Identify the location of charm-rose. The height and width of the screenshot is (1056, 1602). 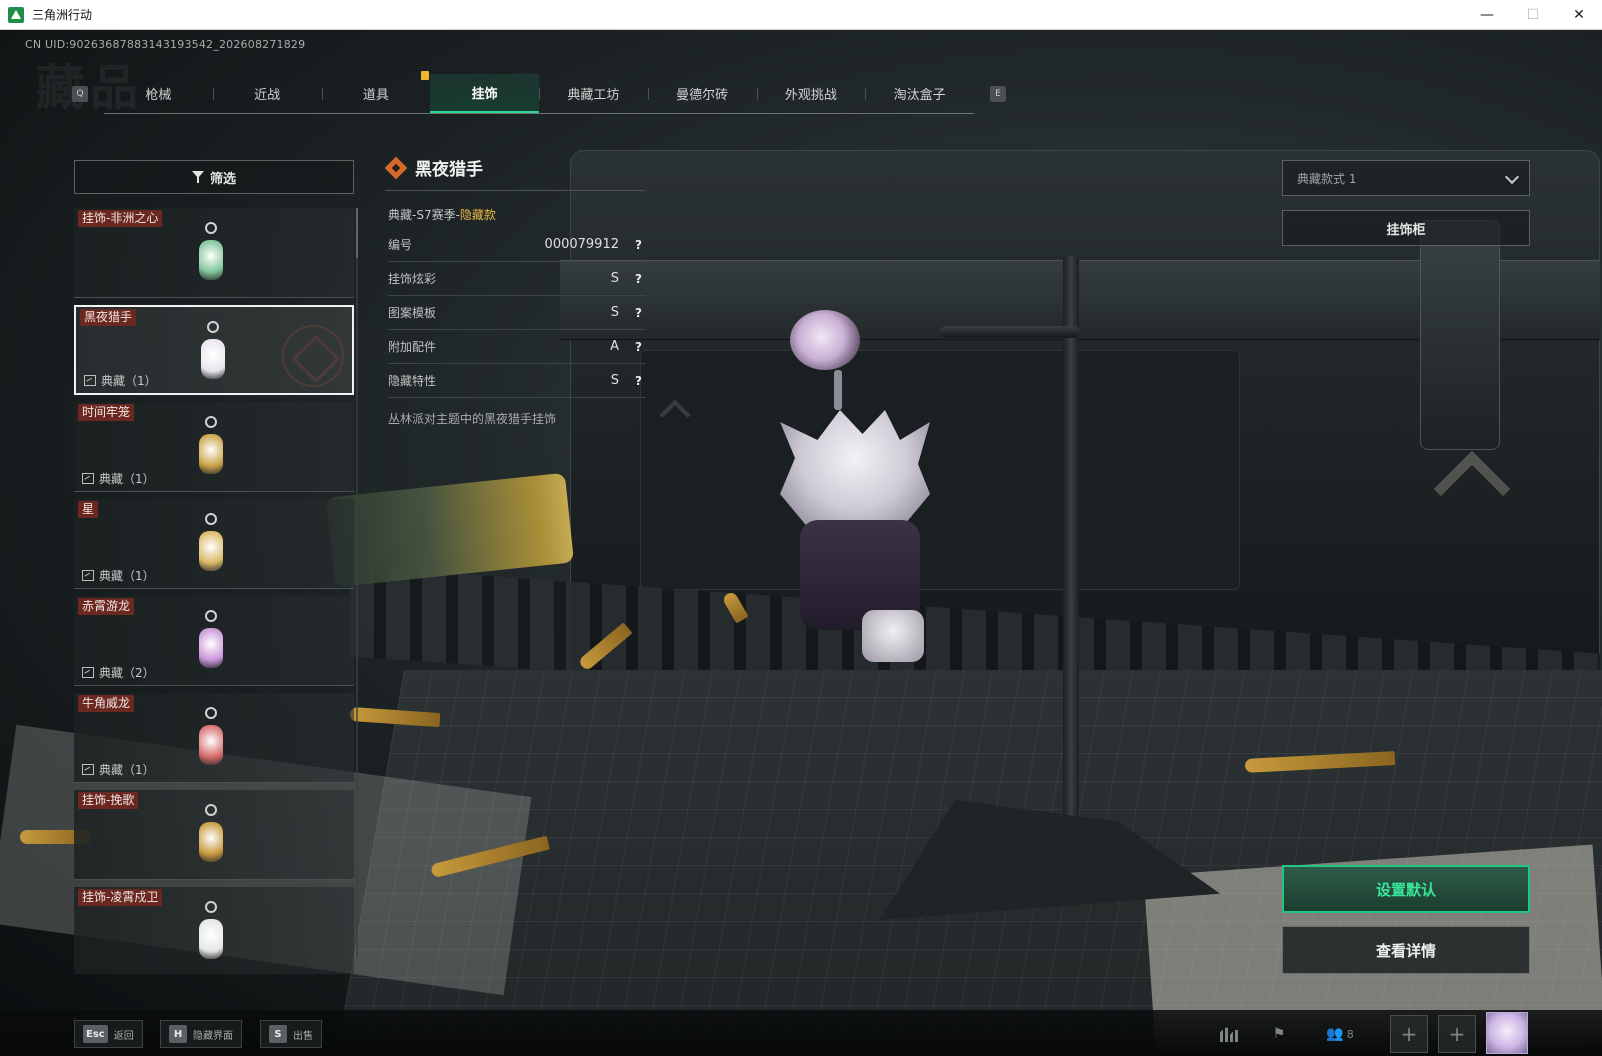
(825, 340).